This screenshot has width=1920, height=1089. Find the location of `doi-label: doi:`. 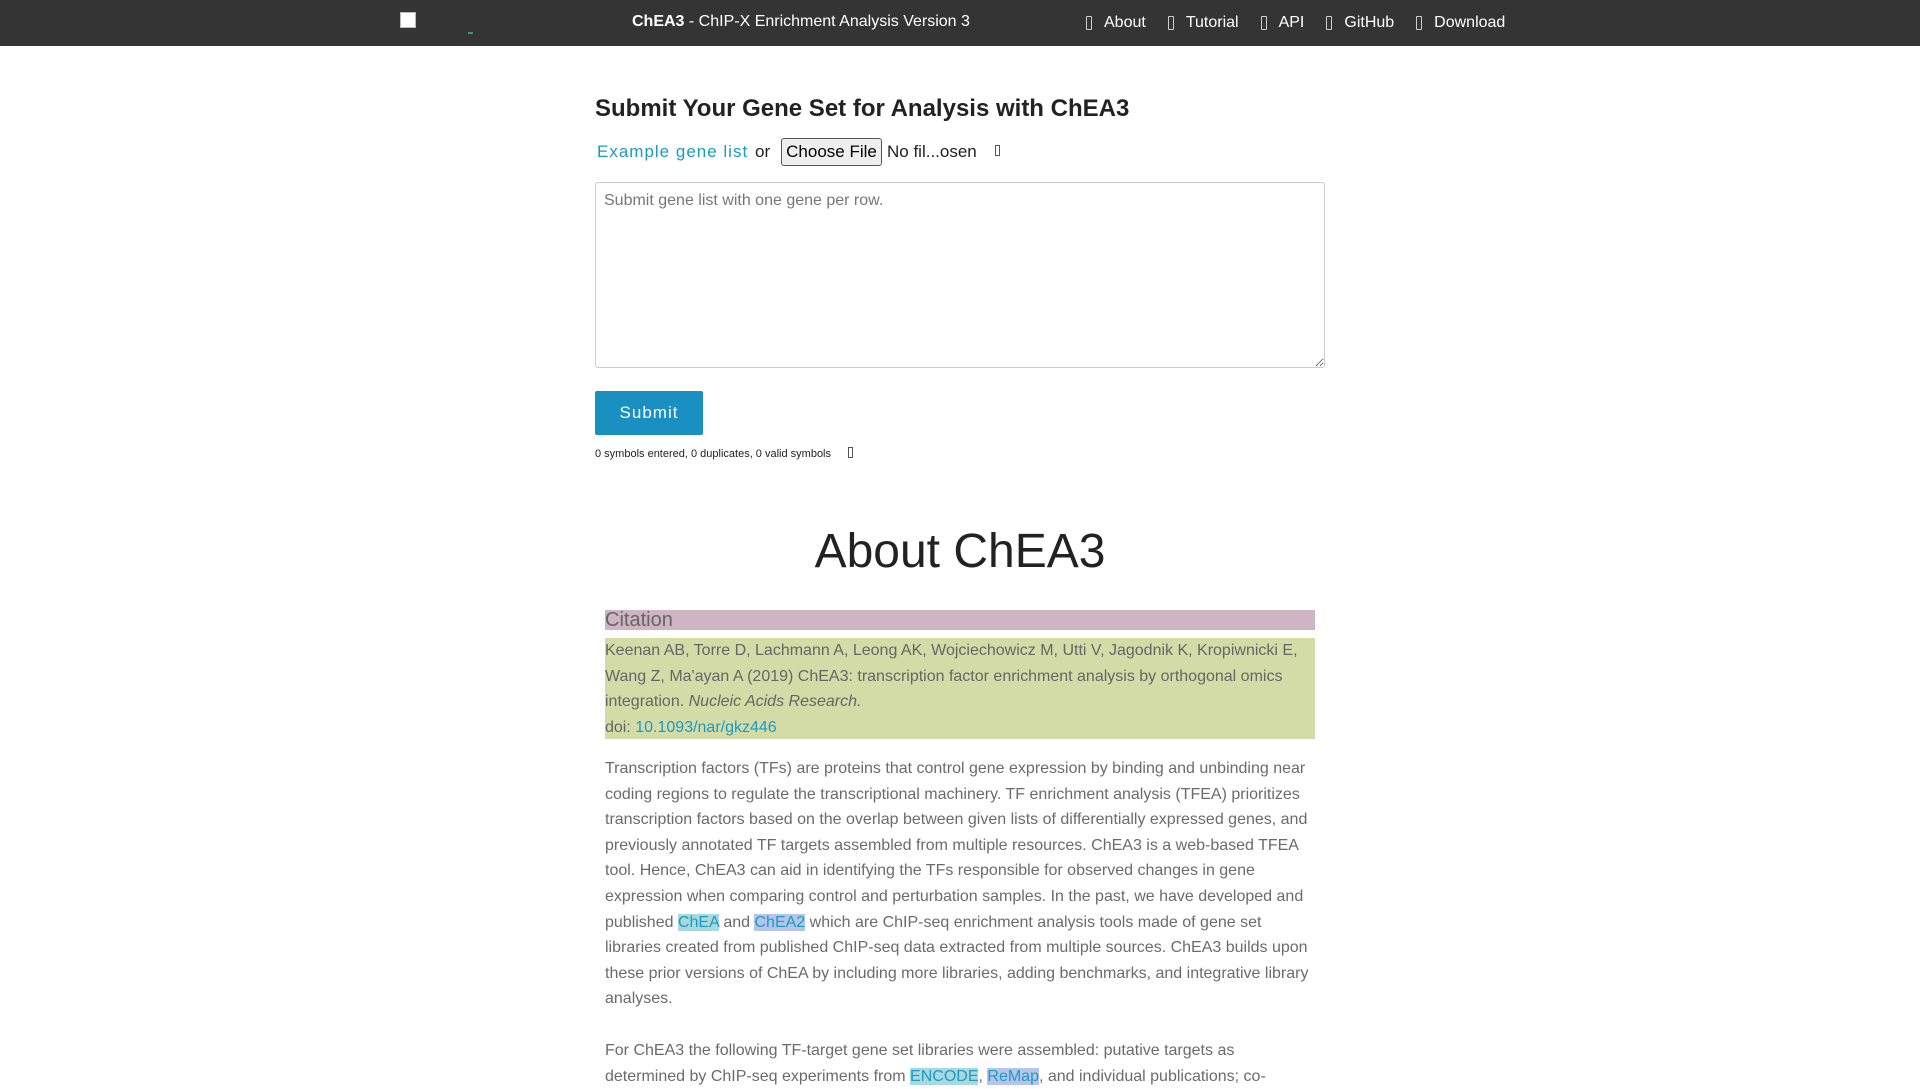

doi-label: doi: is located at coordinates (618, 727).